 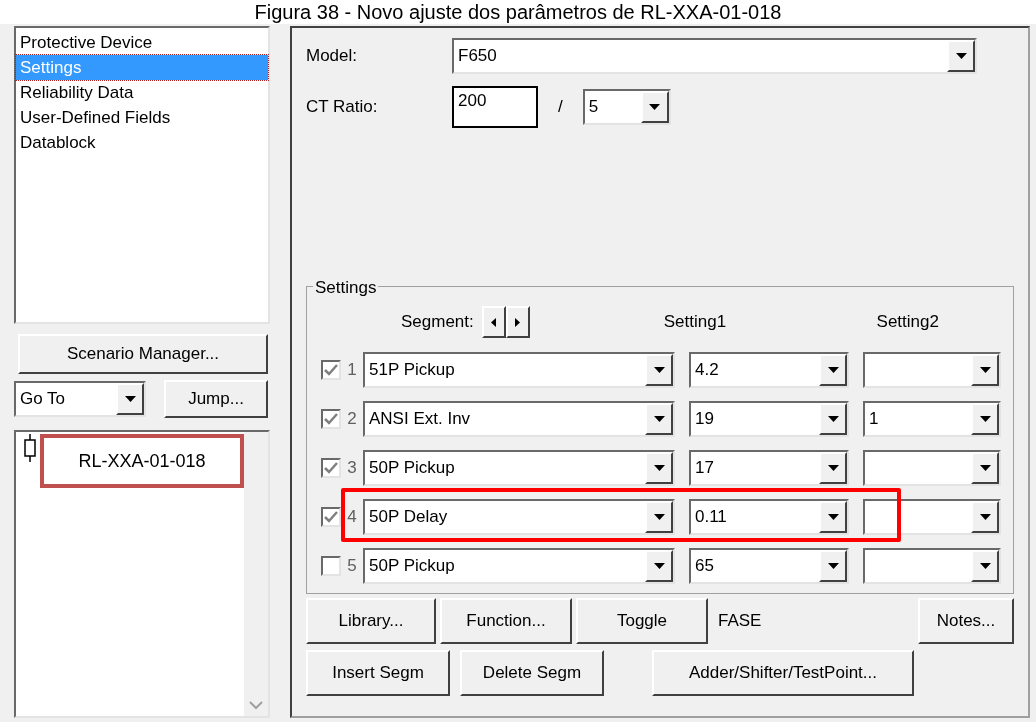 What do you see at coordinates (352, 369) in the screenshot?
I see `row-number: 1` at bounding box center [352, 369].